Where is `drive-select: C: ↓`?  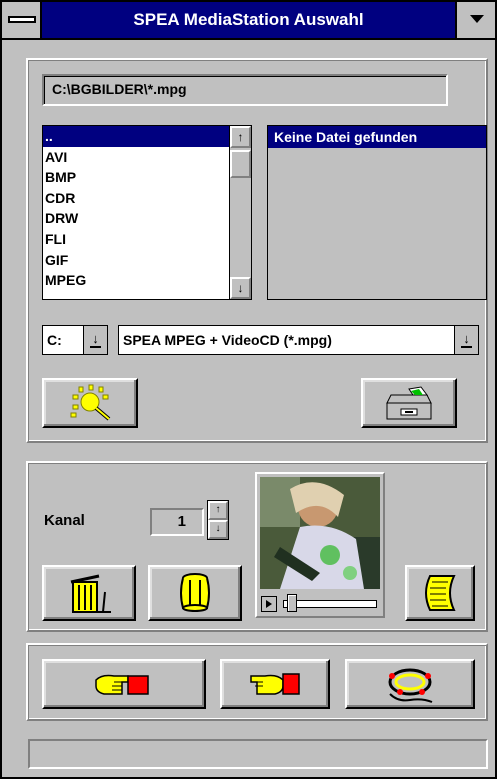
drive-select: C: ↓ is located at coordinates (75, 340).